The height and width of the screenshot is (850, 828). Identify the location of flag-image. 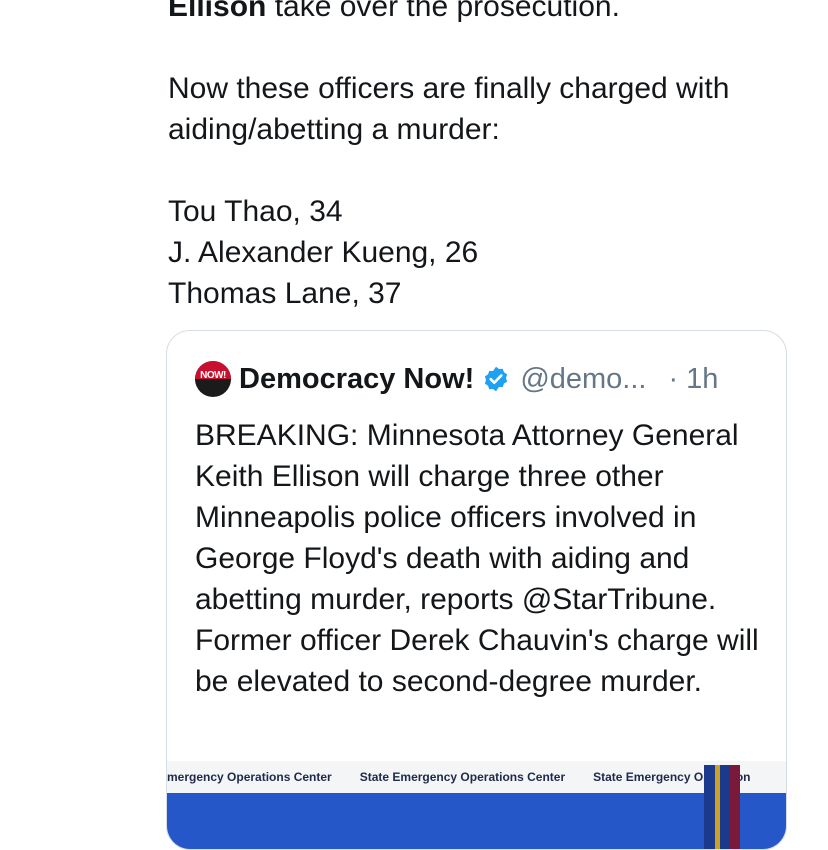
(722, 807).